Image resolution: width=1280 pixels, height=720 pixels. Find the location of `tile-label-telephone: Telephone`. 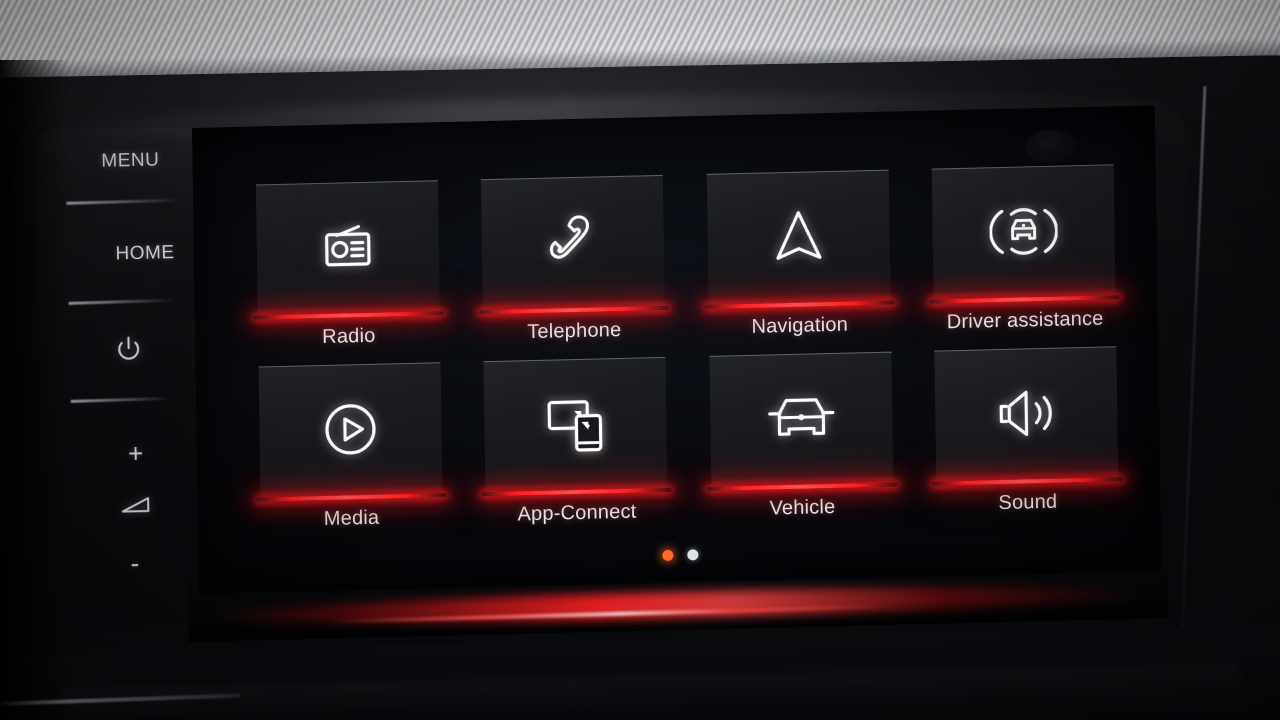

tile-label-telephone: Telephone is located at coordinates (574, 331).